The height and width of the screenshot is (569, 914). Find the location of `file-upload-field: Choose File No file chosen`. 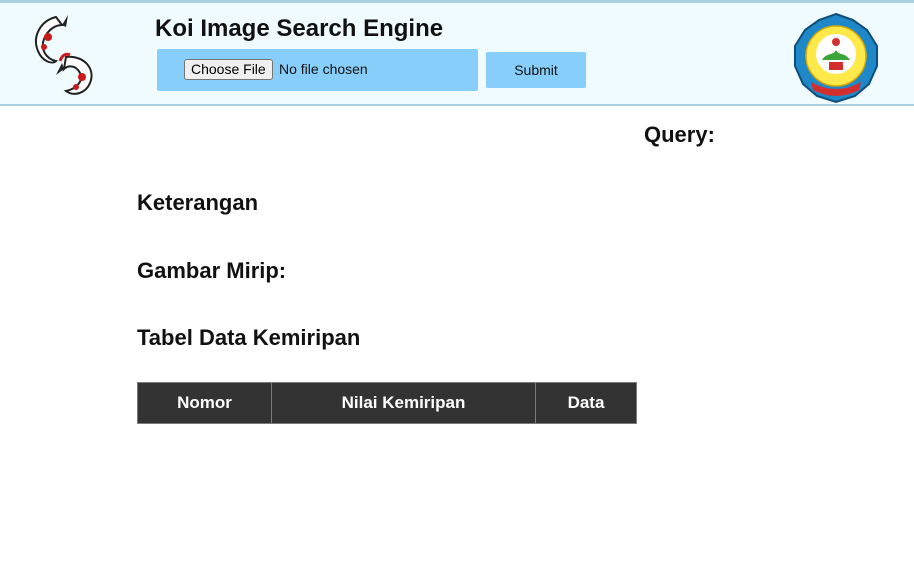

file-upload-field: Choose File No file chosen is located at coordinates (317, 70).